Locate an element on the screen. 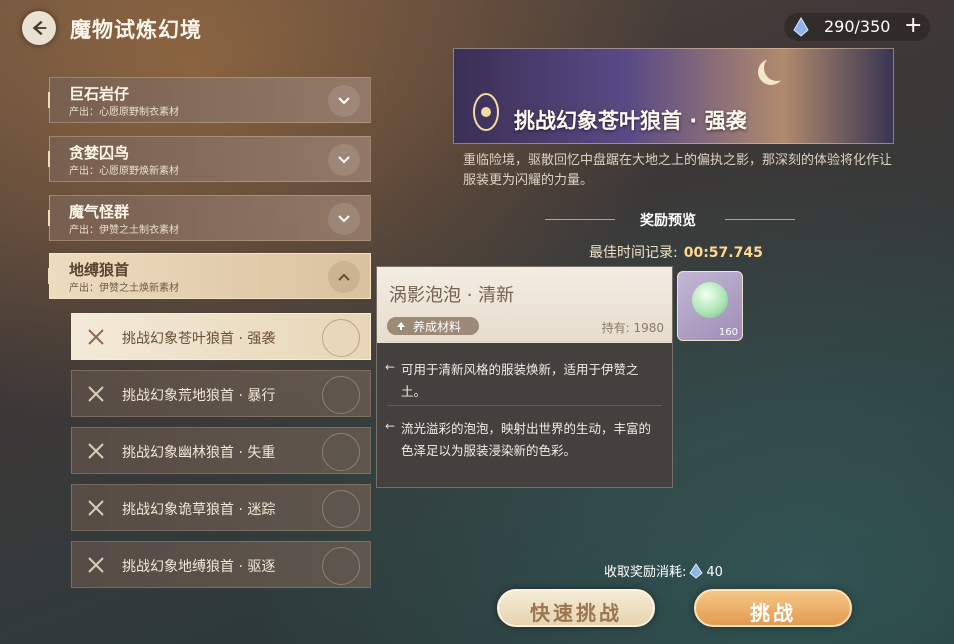 The height and width of the screenshot is (644, 954). challenge-button: 挑战 is located at coordinates (773, 608).